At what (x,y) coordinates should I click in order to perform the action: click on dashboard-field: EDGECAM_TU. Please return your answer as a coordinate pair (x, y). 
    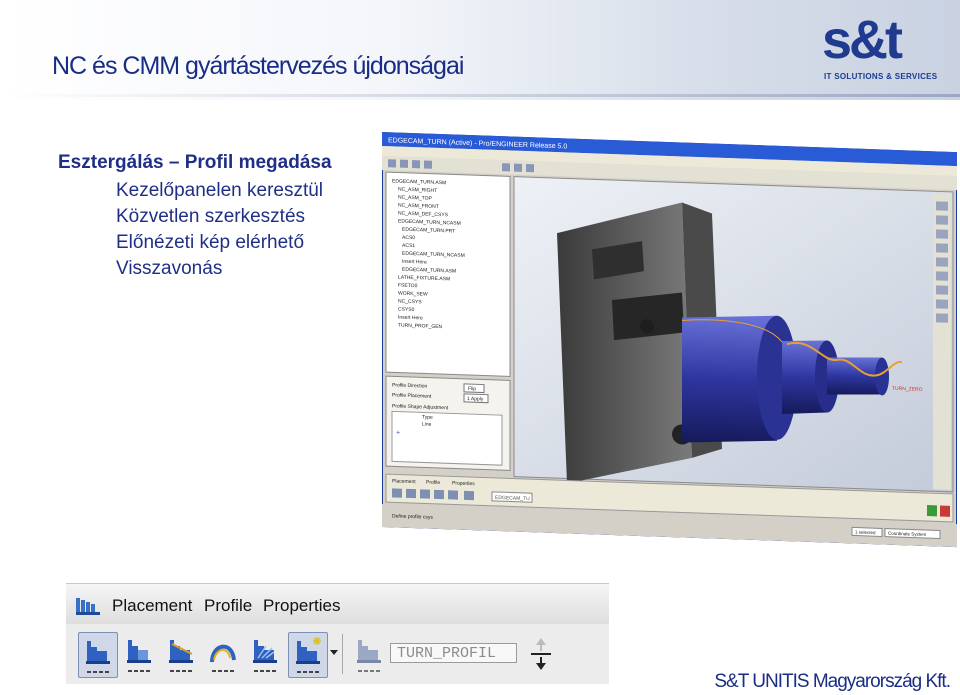
    Looking at the image, I should click on (512, 498).